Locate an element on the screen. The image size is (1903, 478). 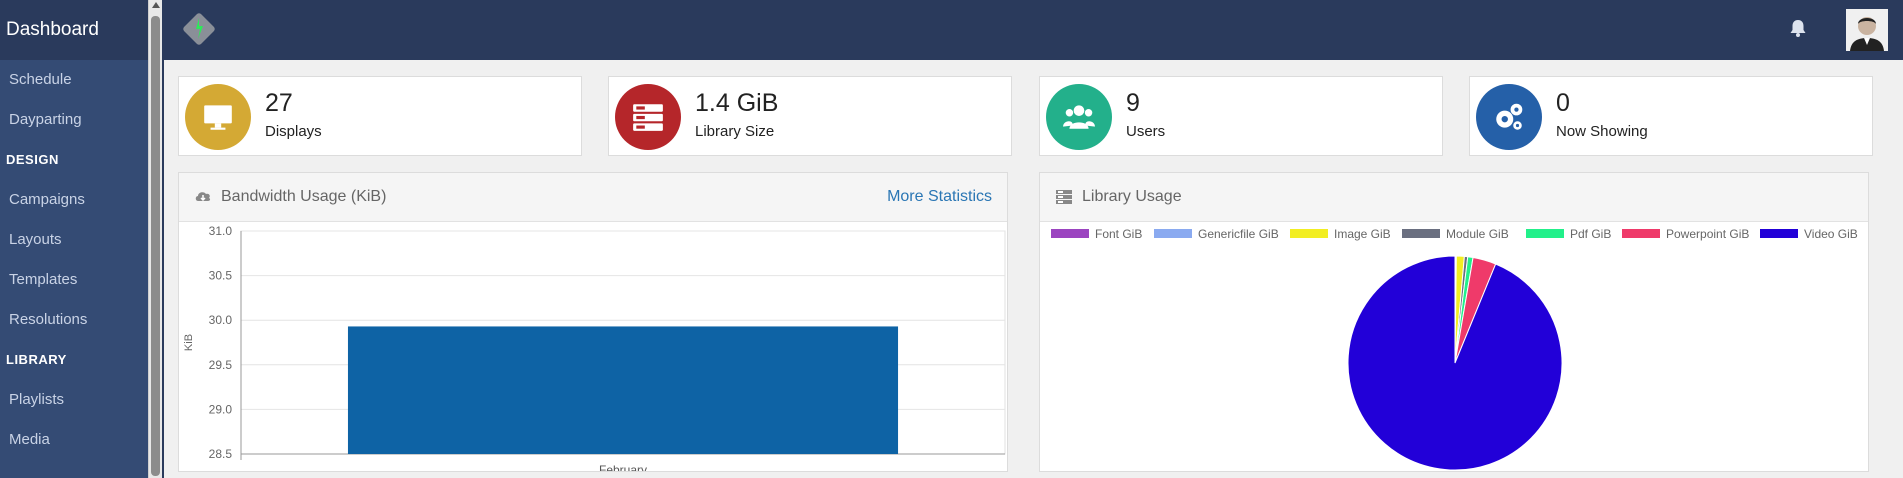
stat-label-displays: Displays is located at coordinates (293, 131).